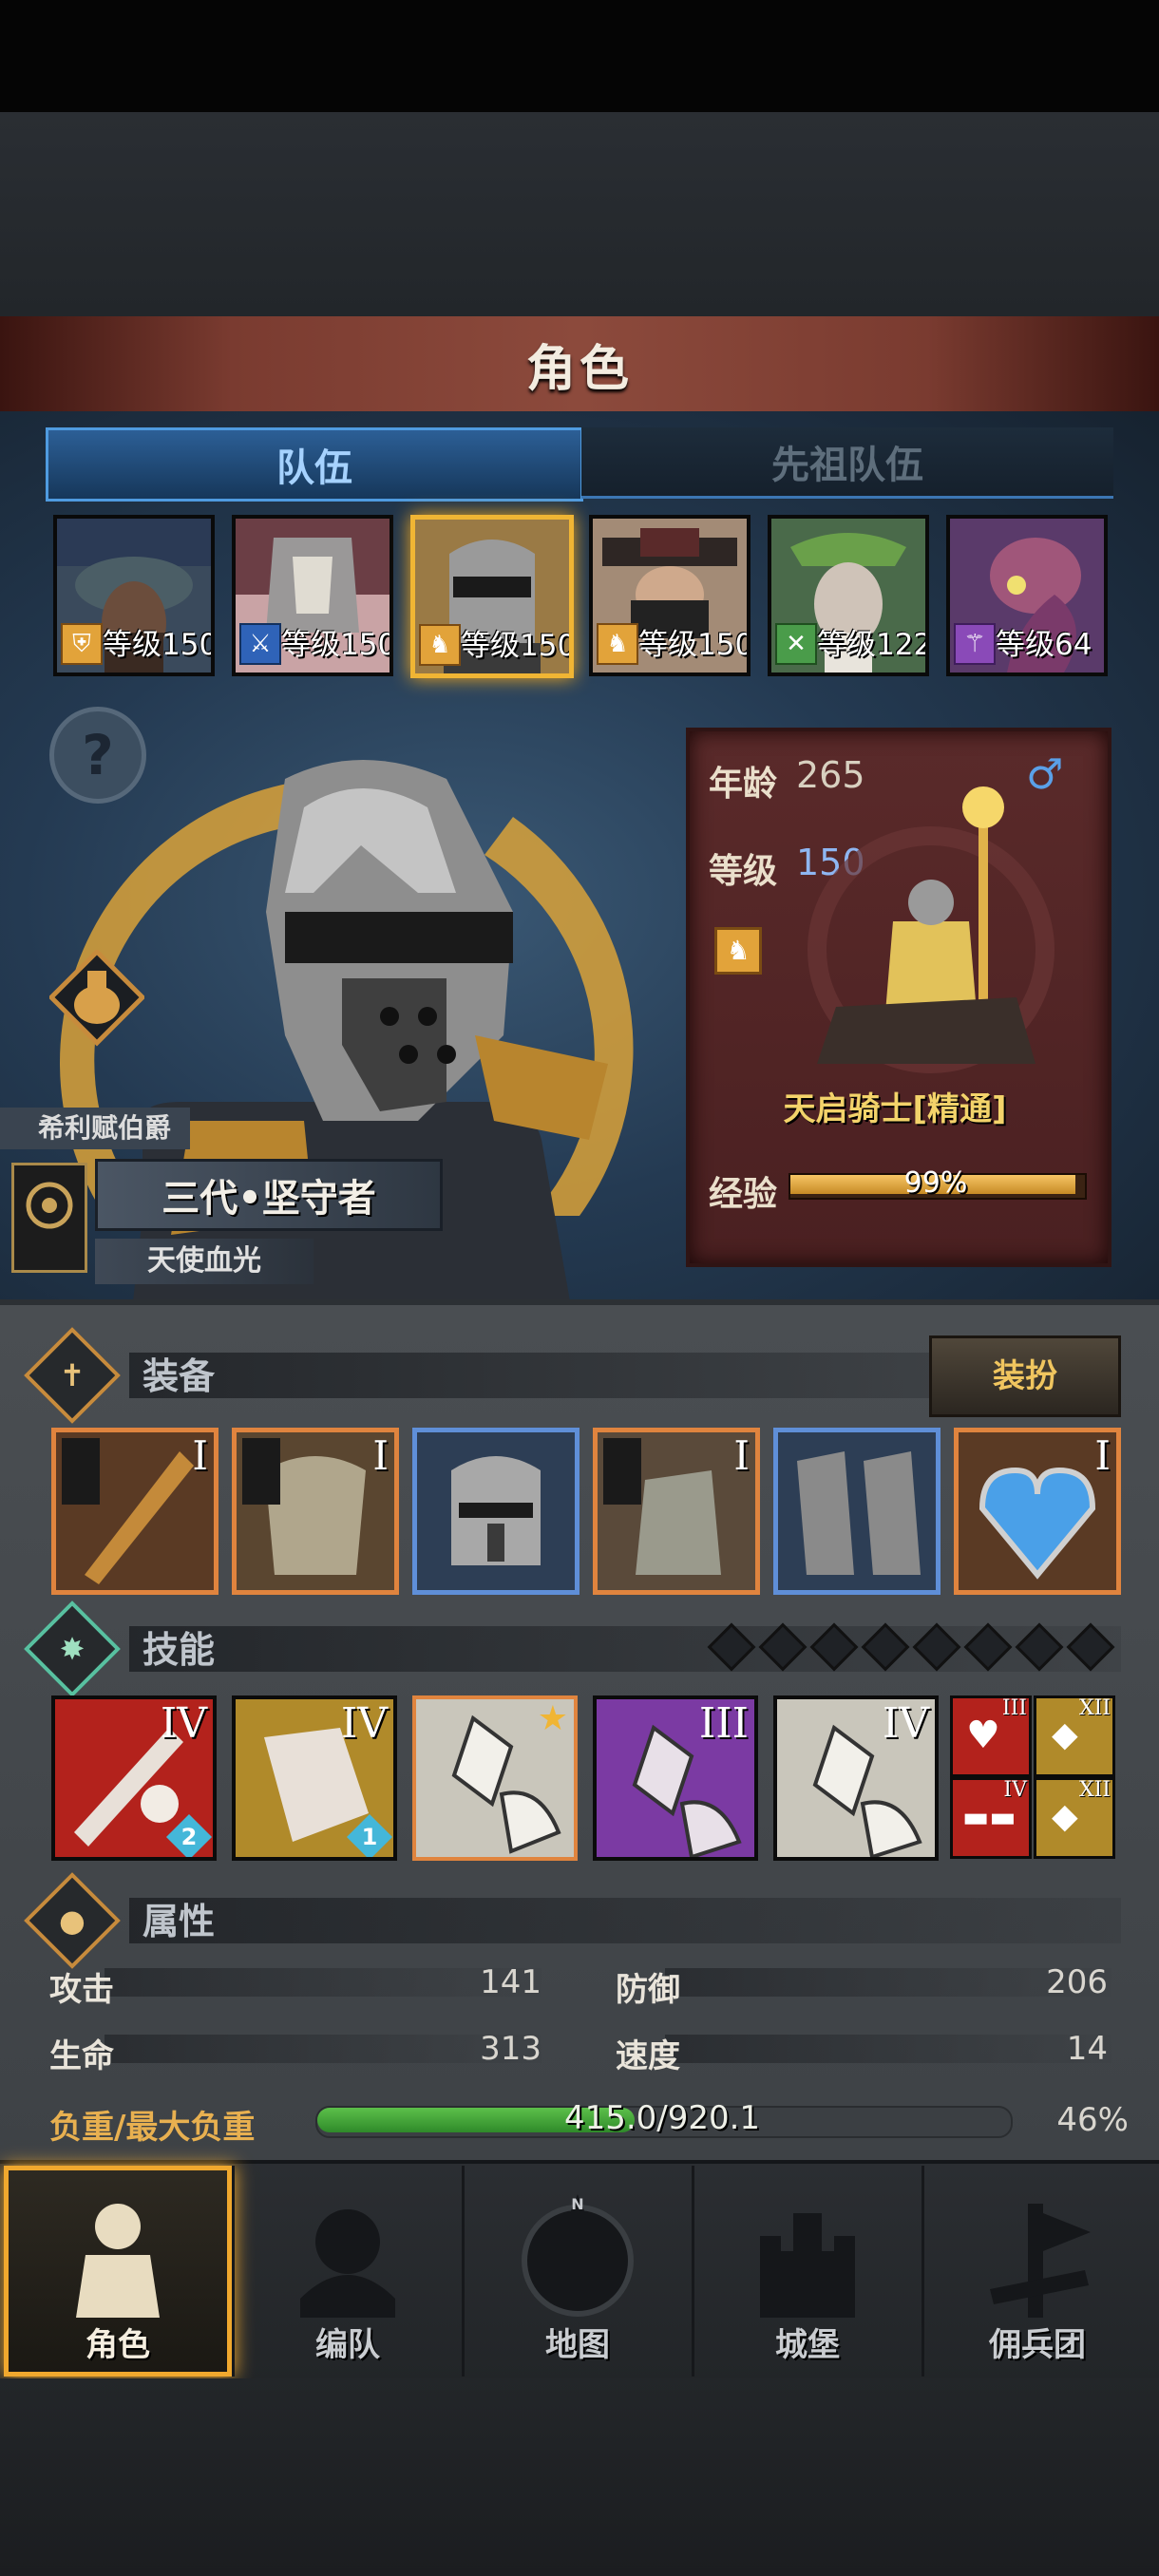  I want to click on equipment-slot-helmet, so click(496, 1511).